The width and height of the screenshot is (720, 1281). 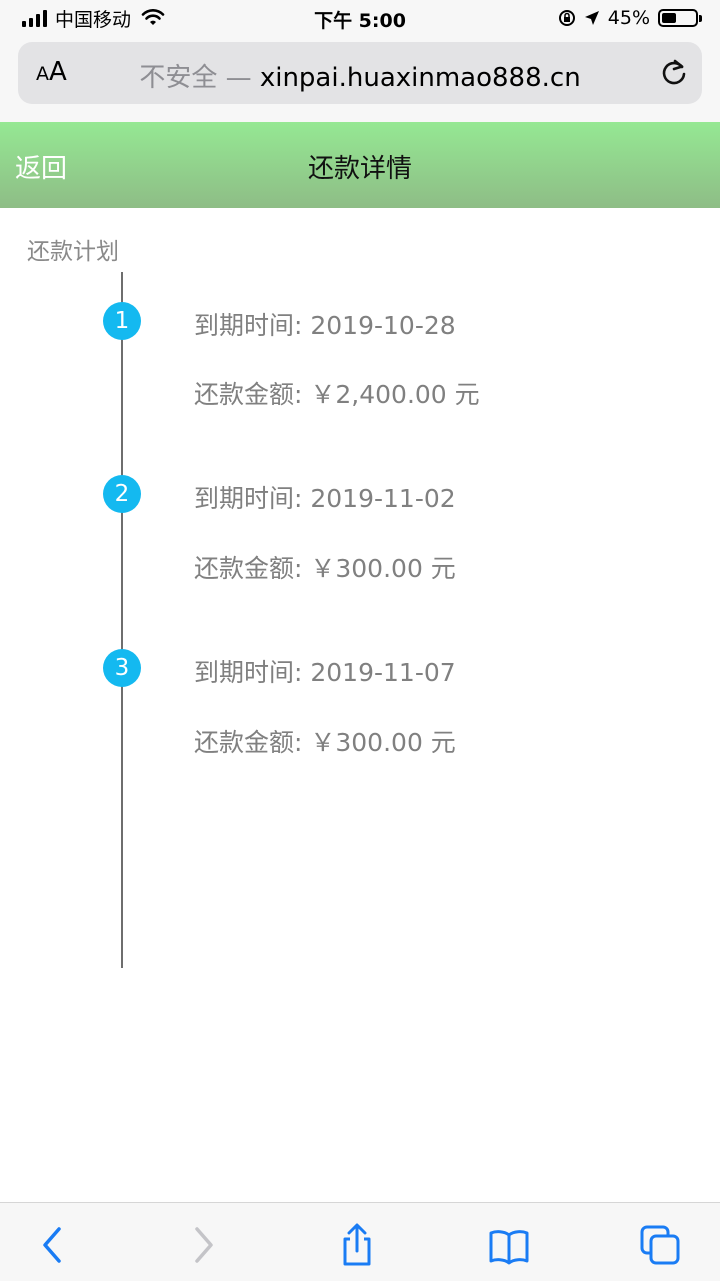 I want to click on reload-icon, so click(x=674, y=72).